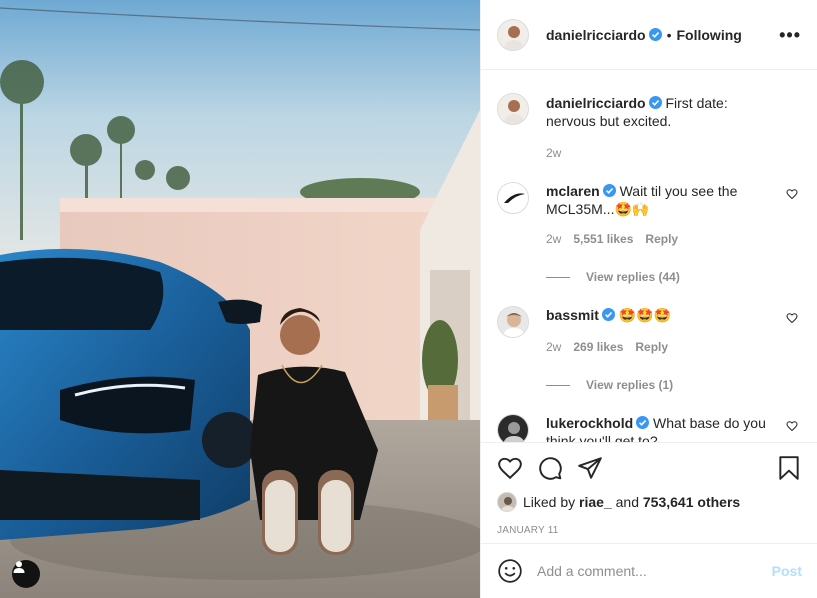 The width and height of the screenshot is (817, 598). I want to click on comment-meta: 2w 5,551 likes Reply, so click(662, 239).